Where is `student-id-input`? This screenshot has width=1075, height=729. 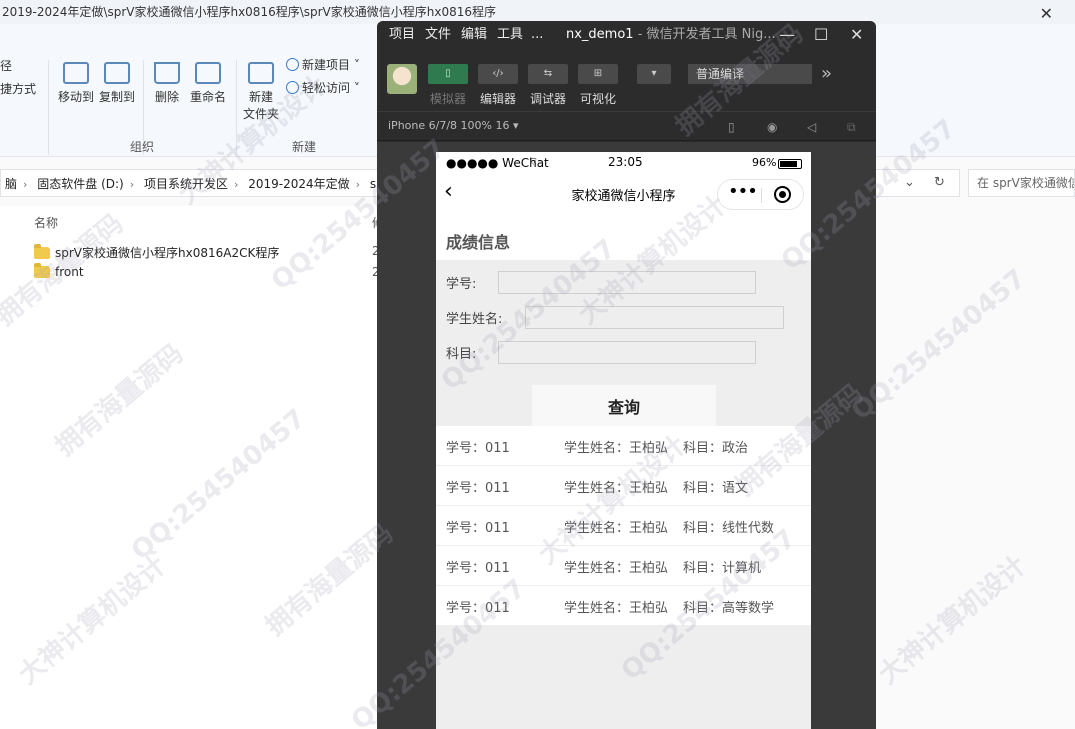
student-id-input is located at coordinates (627, 282).